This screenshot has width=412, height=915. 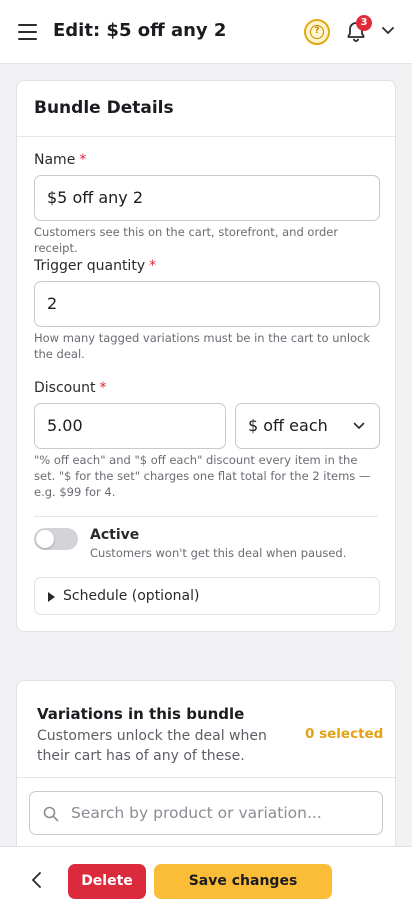 I want to click on action-bar: Delete Save changes, so click(x=206, y=880).